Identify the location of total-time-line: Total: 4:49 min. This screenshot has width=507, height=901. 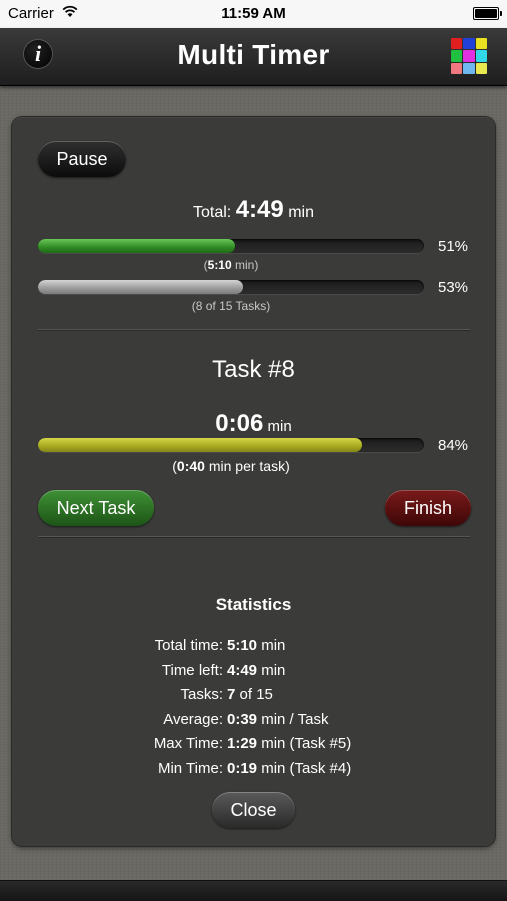
(253, 210).